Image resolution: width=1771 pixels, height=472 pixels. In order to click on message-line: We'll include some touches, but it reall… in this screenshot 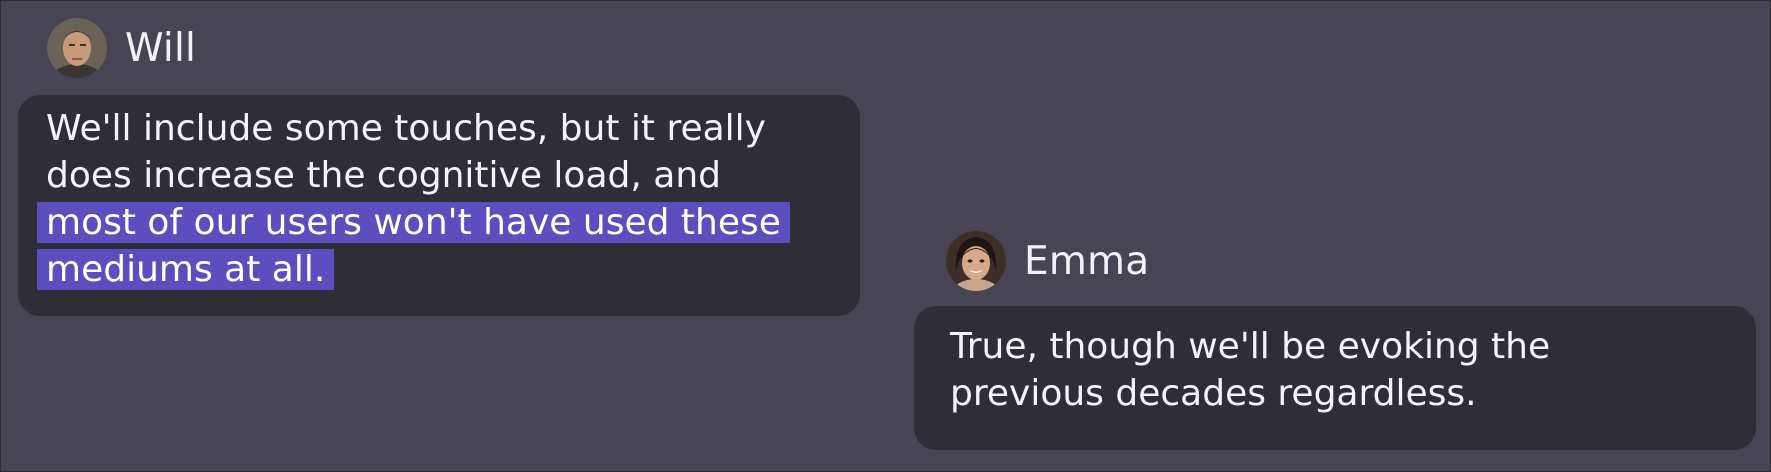, I will do `click(406, 128)`.